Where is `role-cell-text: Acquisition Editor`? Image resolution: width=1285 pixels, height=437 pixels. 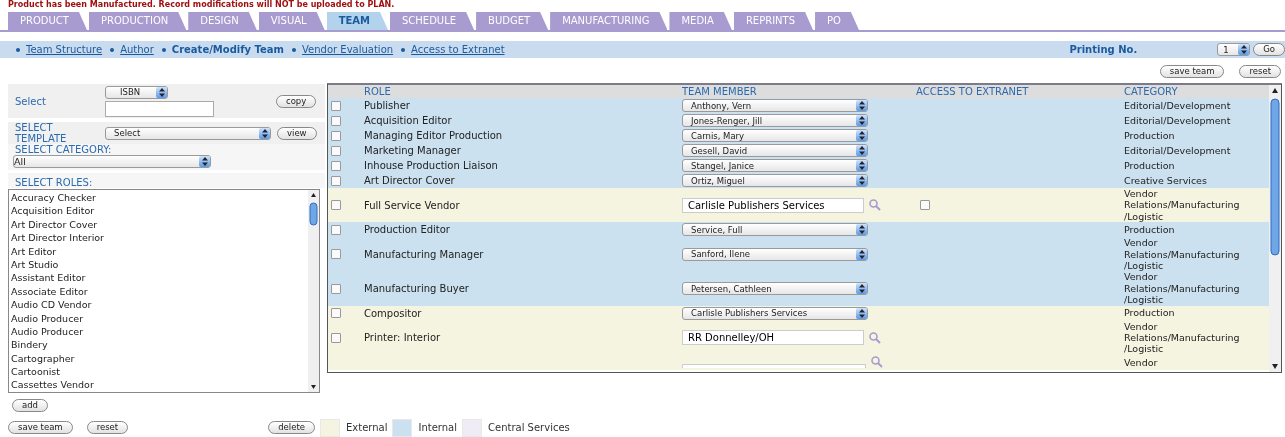 role-cell-text: Acquisition Editor is located at coordinates (408, 121).